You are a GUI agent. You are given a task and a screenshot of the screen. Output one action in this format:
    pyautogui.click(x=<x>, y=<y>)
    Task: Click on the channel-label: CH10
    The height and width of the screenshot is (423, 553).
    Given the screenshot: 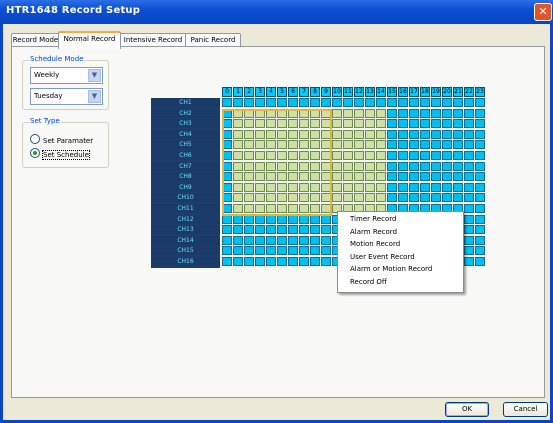 What is the action you would take?
    pyautogui.click(x=185, y=198)
    